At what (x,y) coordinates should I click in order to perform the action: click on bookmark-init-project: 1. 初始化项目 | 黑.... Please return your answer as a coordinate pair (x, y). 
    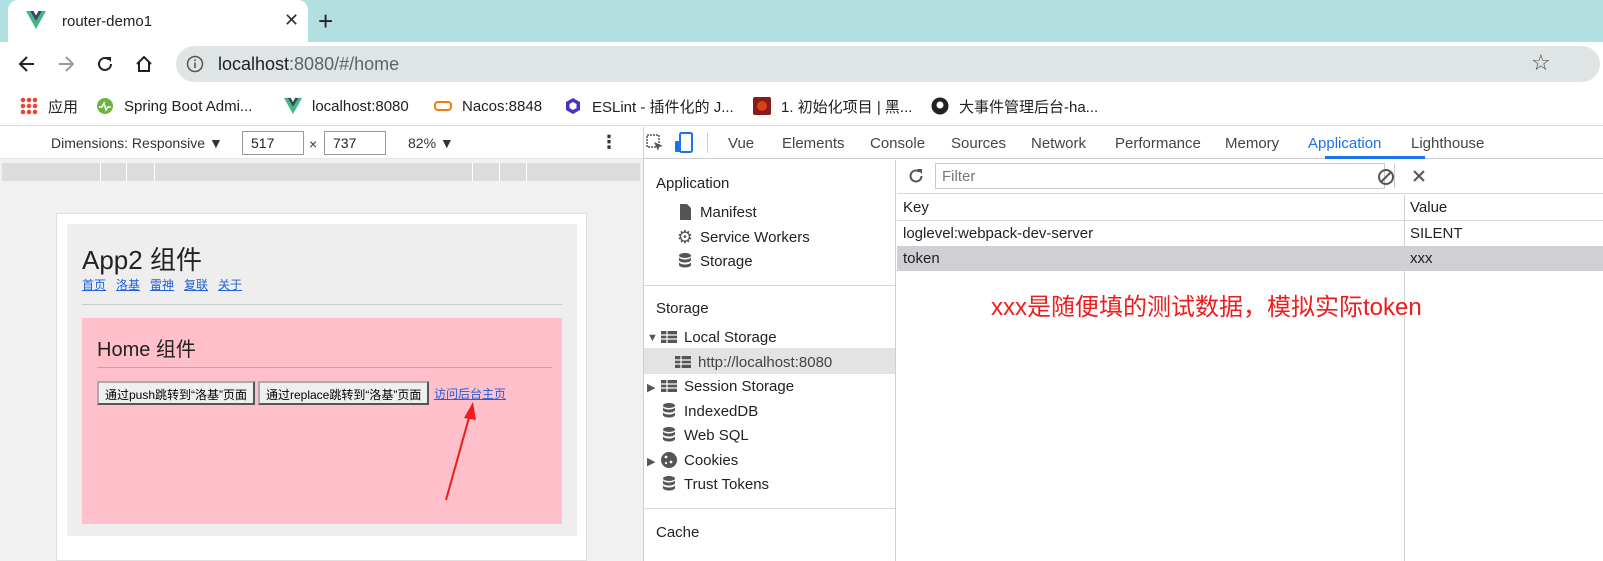
    Looking at the image, I should click on (832, 106).